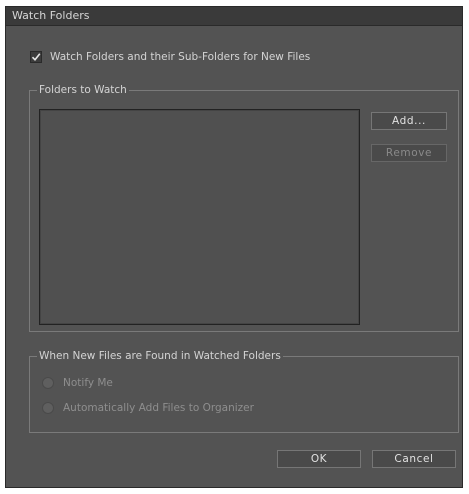 The width and height of the screenshot is (469, 494). I want to click on notify-me-option: Notify Me, so click(77, 383).